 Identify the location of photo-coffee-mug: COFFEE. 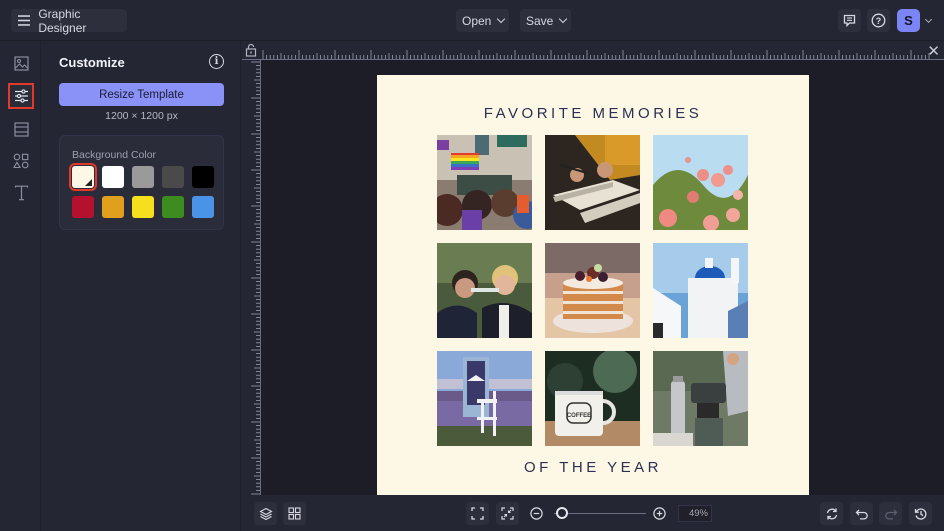
(592, 398).